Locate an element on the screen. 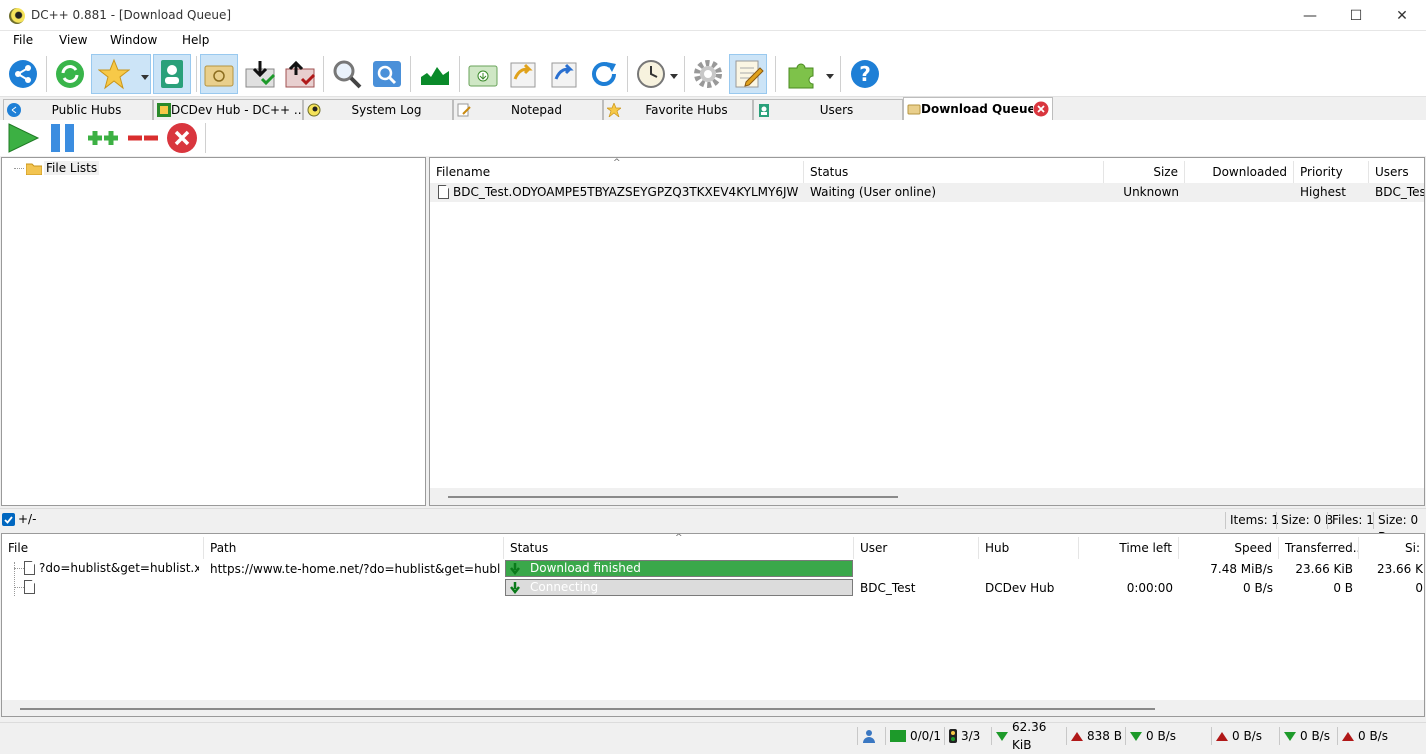 Image resolution: width=1426 pixels, height=754 pixels. col-priority: Priority is located at coordinates (1331, 172).